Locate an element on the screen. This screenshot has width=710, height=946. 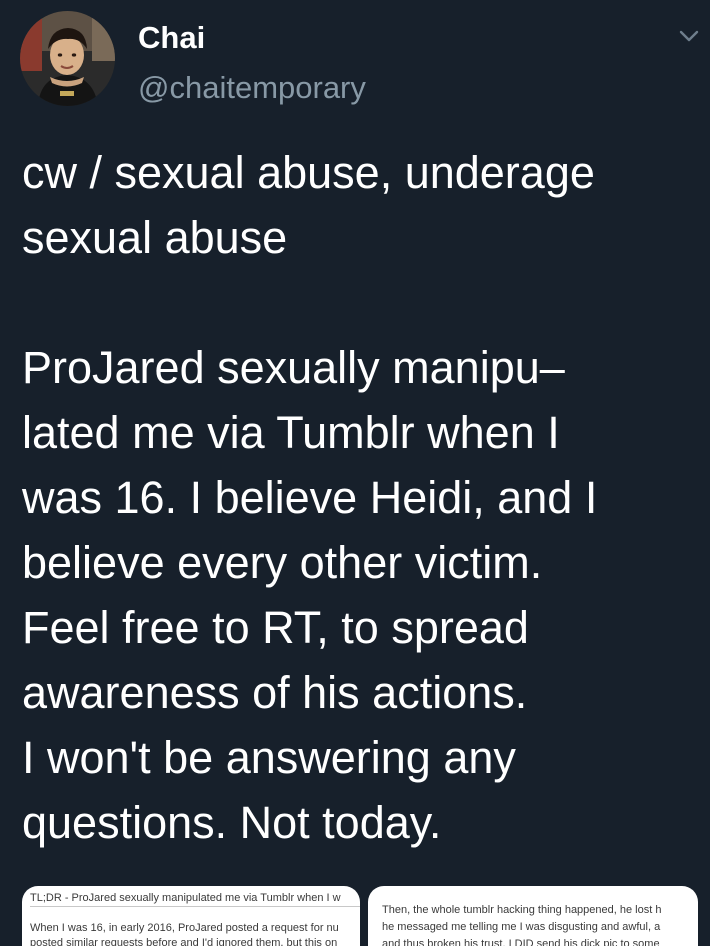
avatar is located at coordinates (67, 58).